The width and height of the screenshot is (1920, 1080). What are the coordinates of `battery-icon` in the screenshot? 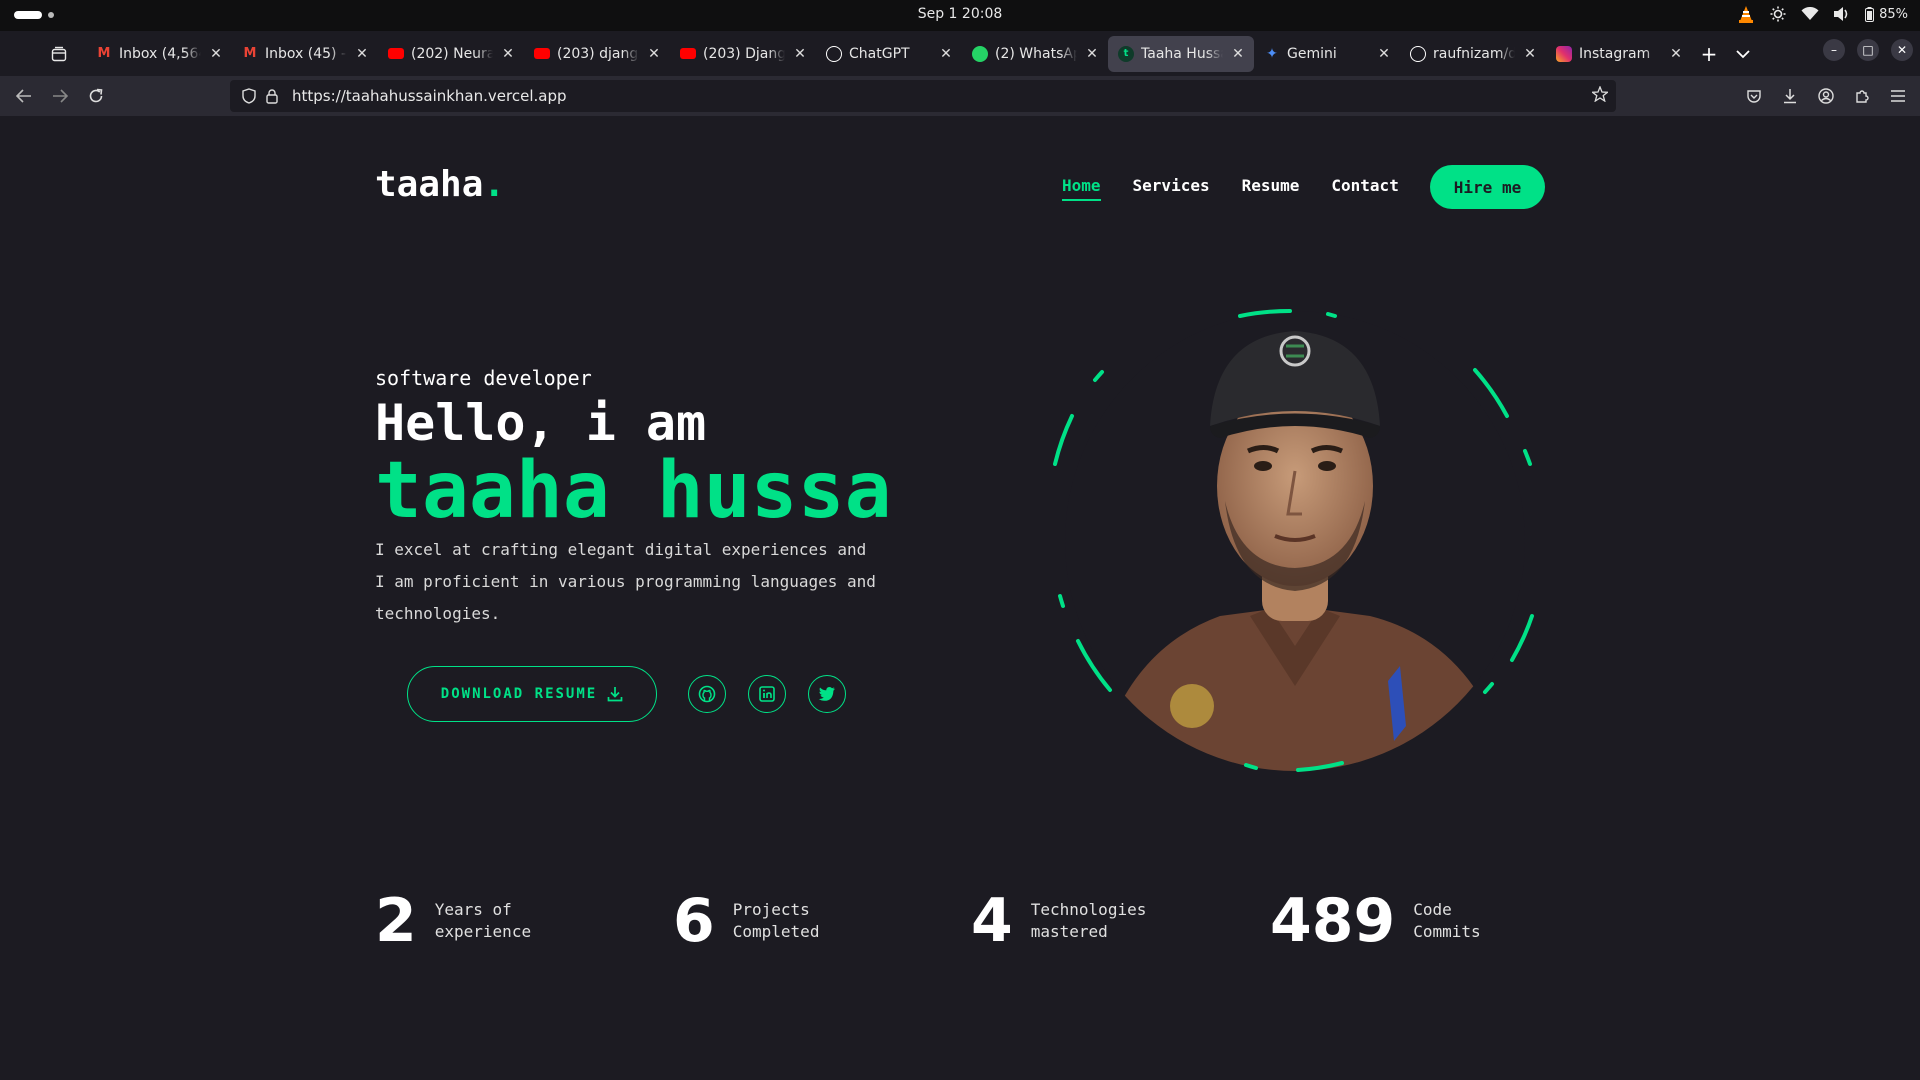 It's located at (1870, 14).